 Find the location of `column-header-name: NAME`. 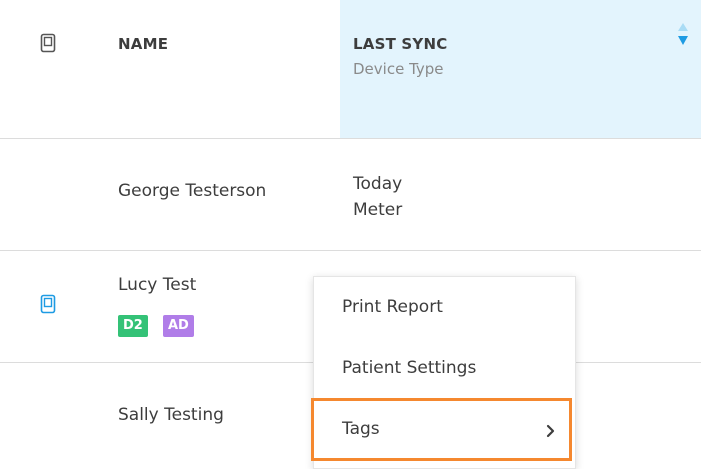

column-header-name: NAME is located at coordinates (143, 44).